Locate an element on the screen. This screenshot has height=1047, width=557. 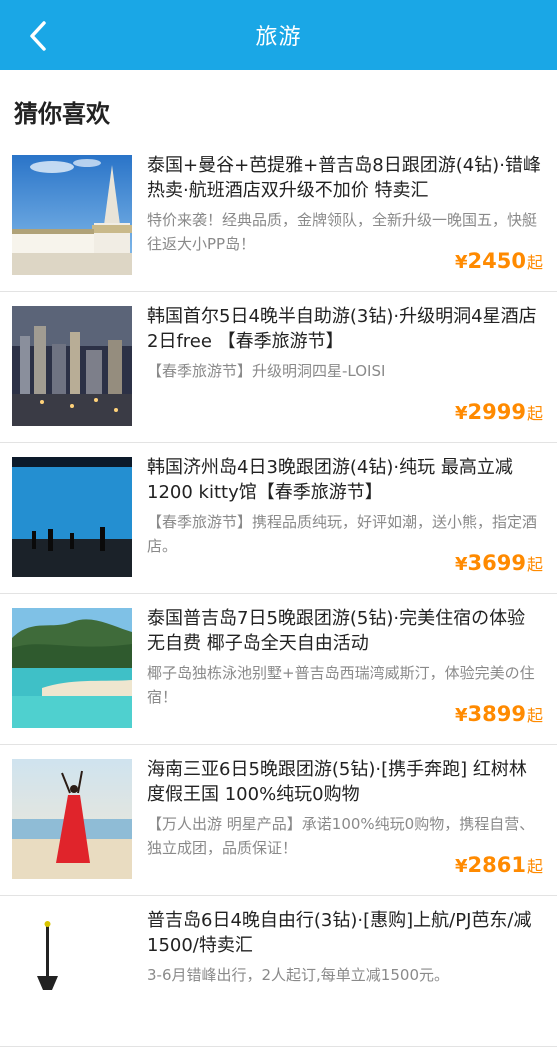
chevron-left-icon is located at coordinates (38, 36).